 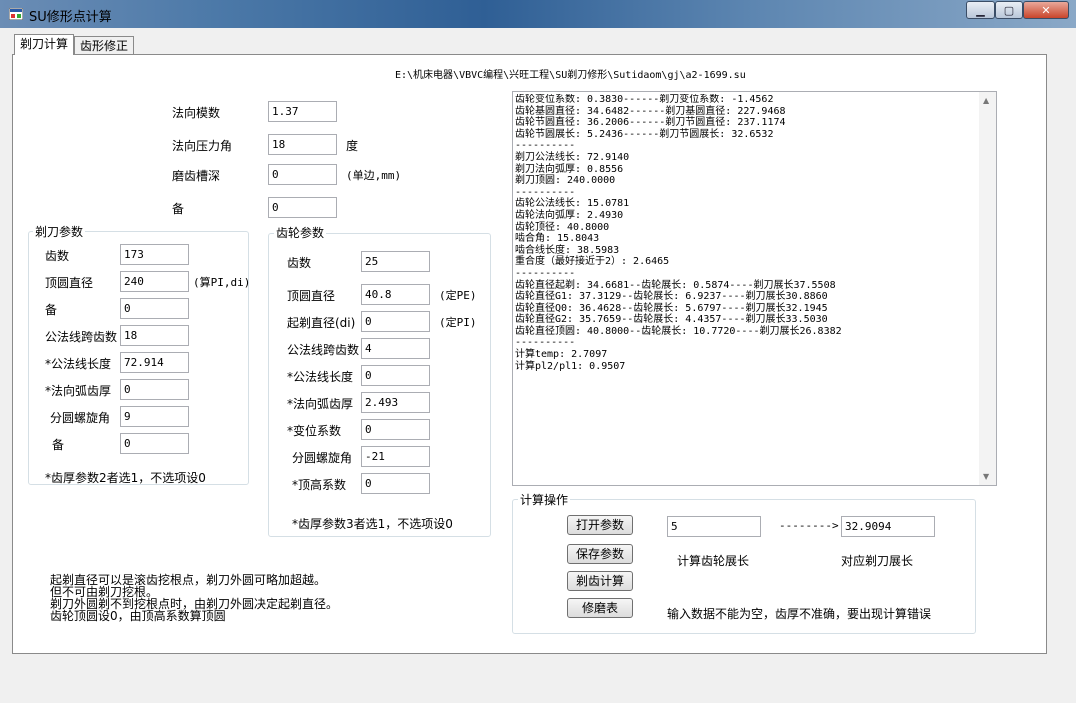 What do you see at coordinates (561, 355) in the screenshot?
I see `result-line: 计算temp: 2.7097` at bounding box center [561, 355].